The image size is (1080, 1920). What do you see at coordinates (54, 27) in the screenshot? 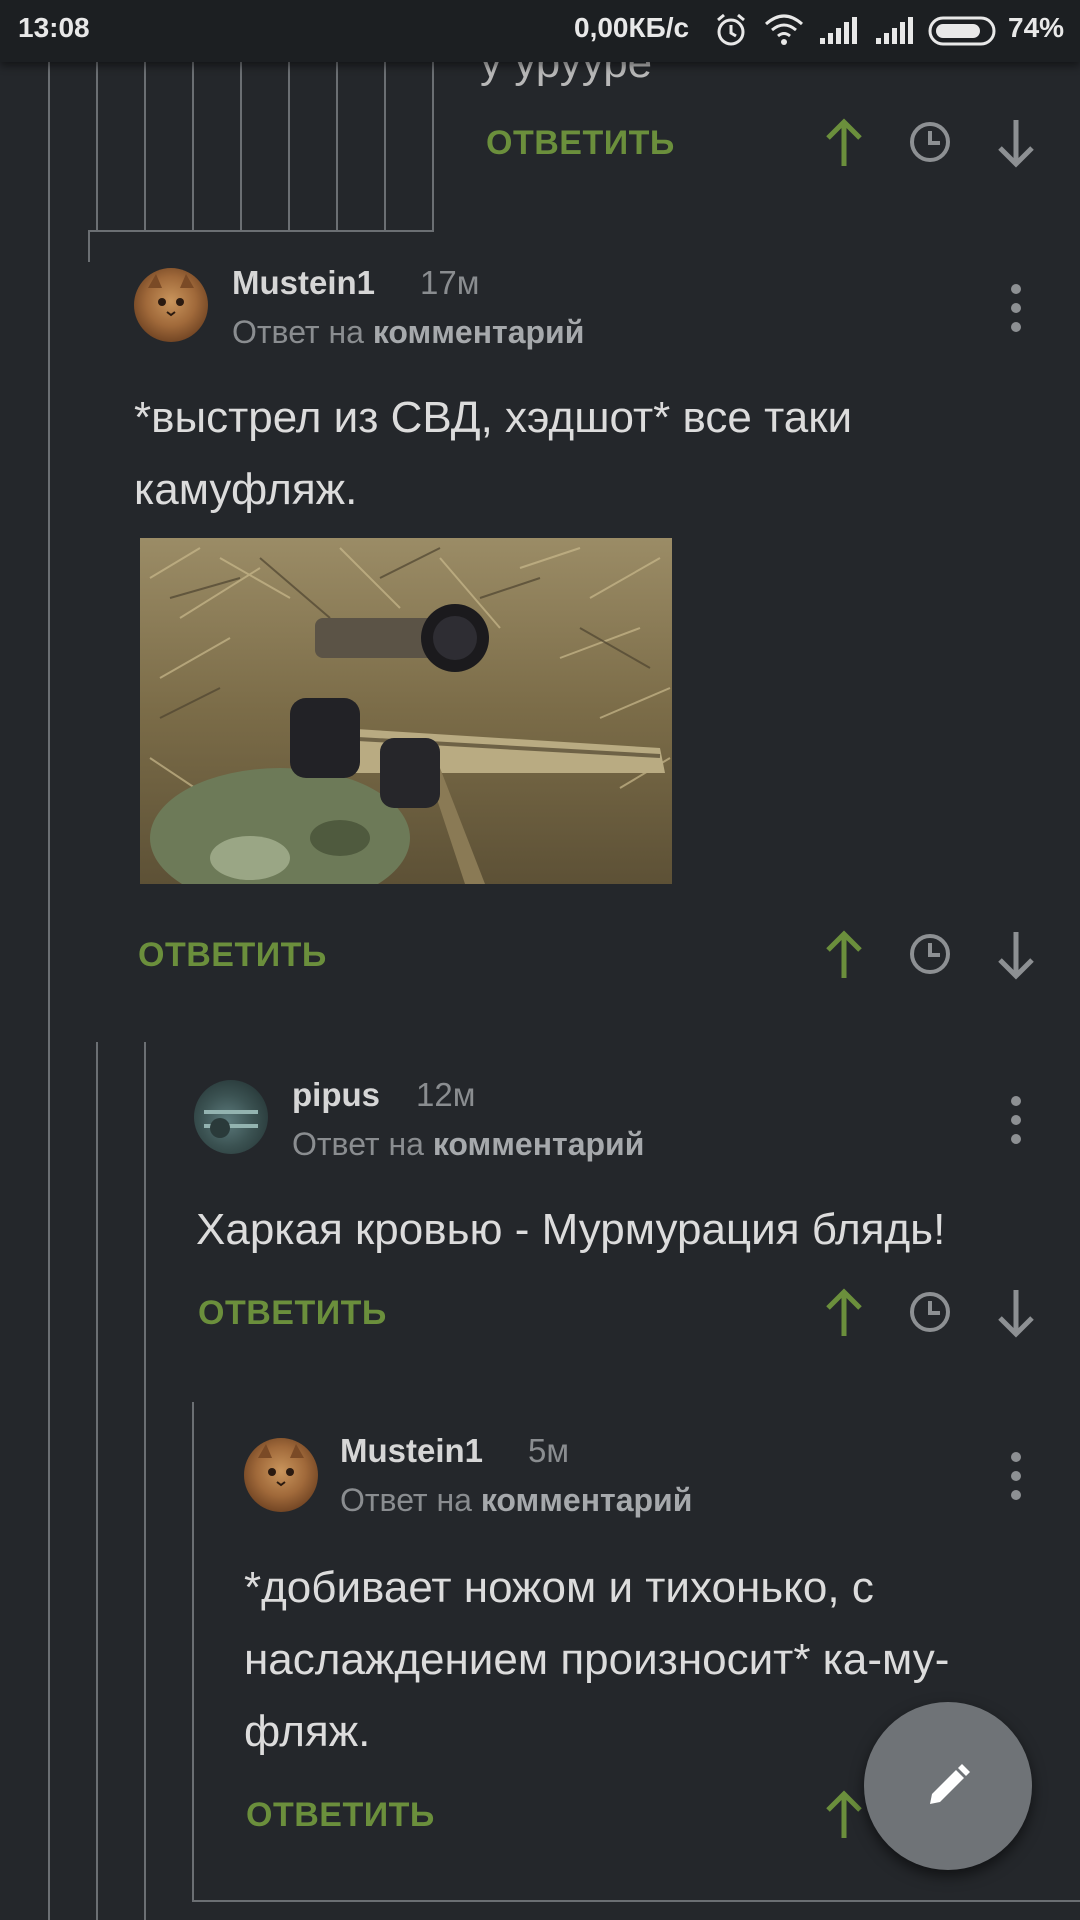
I see `status-time: 13:08` at bounding box center [54, 27].